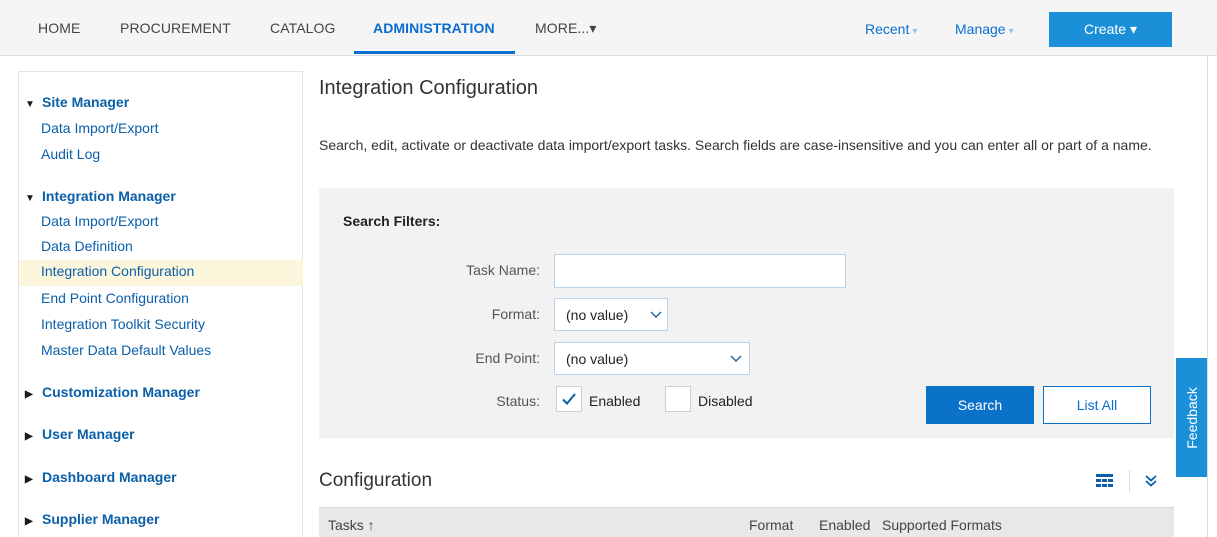  Describe the element at coordinates (515, 314) in the screenshot. I see `format-label: Format:` at that location.